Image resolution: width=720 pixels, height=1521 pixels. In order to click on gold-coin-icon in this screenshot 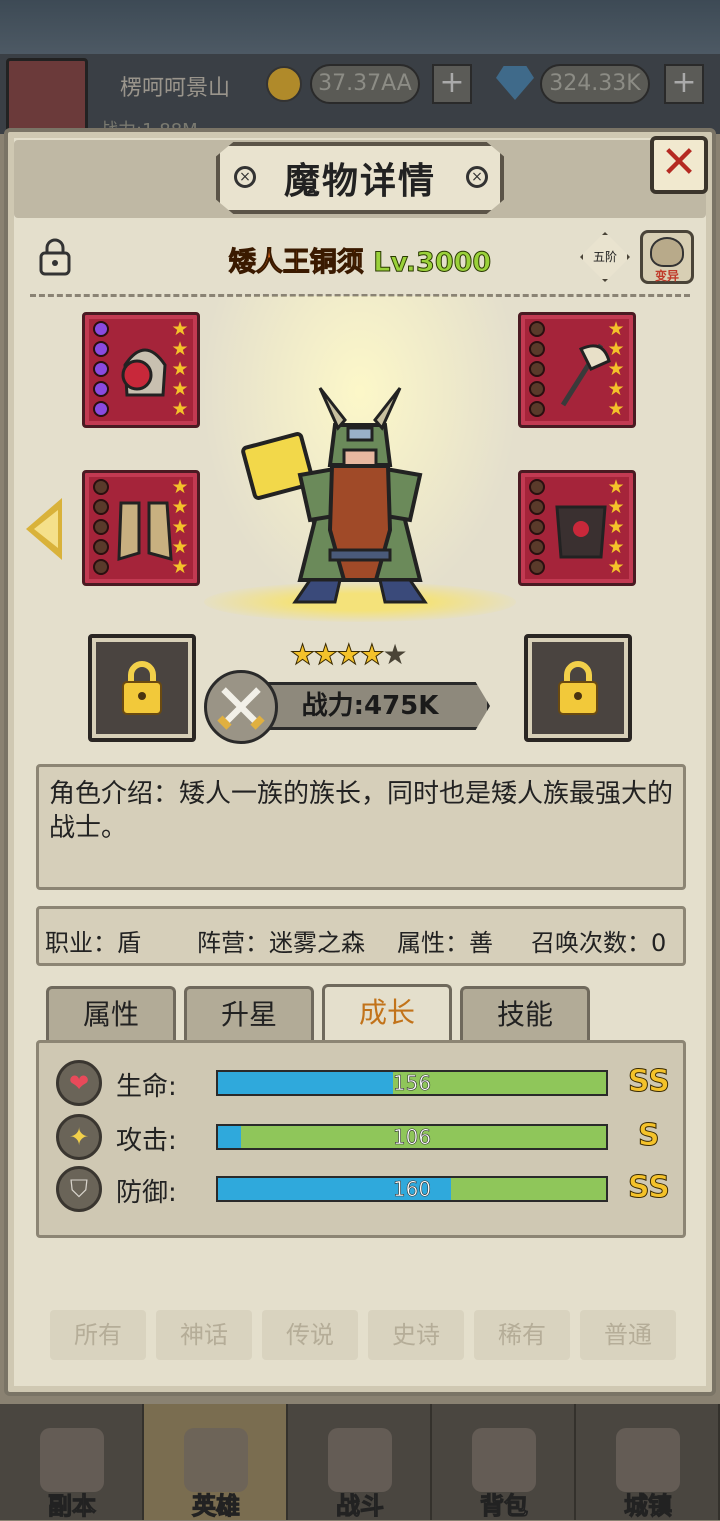, I will do `click(284, 84)`.